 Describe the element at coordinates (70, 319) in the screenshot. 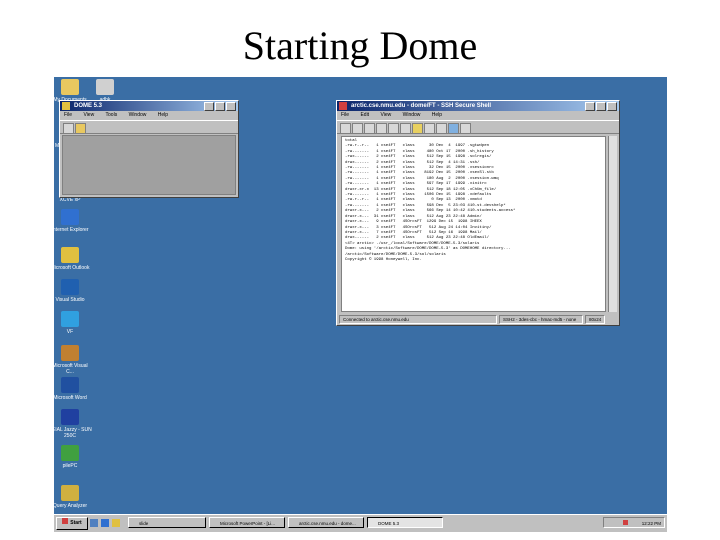

I see `shortcut-icon` at that location.